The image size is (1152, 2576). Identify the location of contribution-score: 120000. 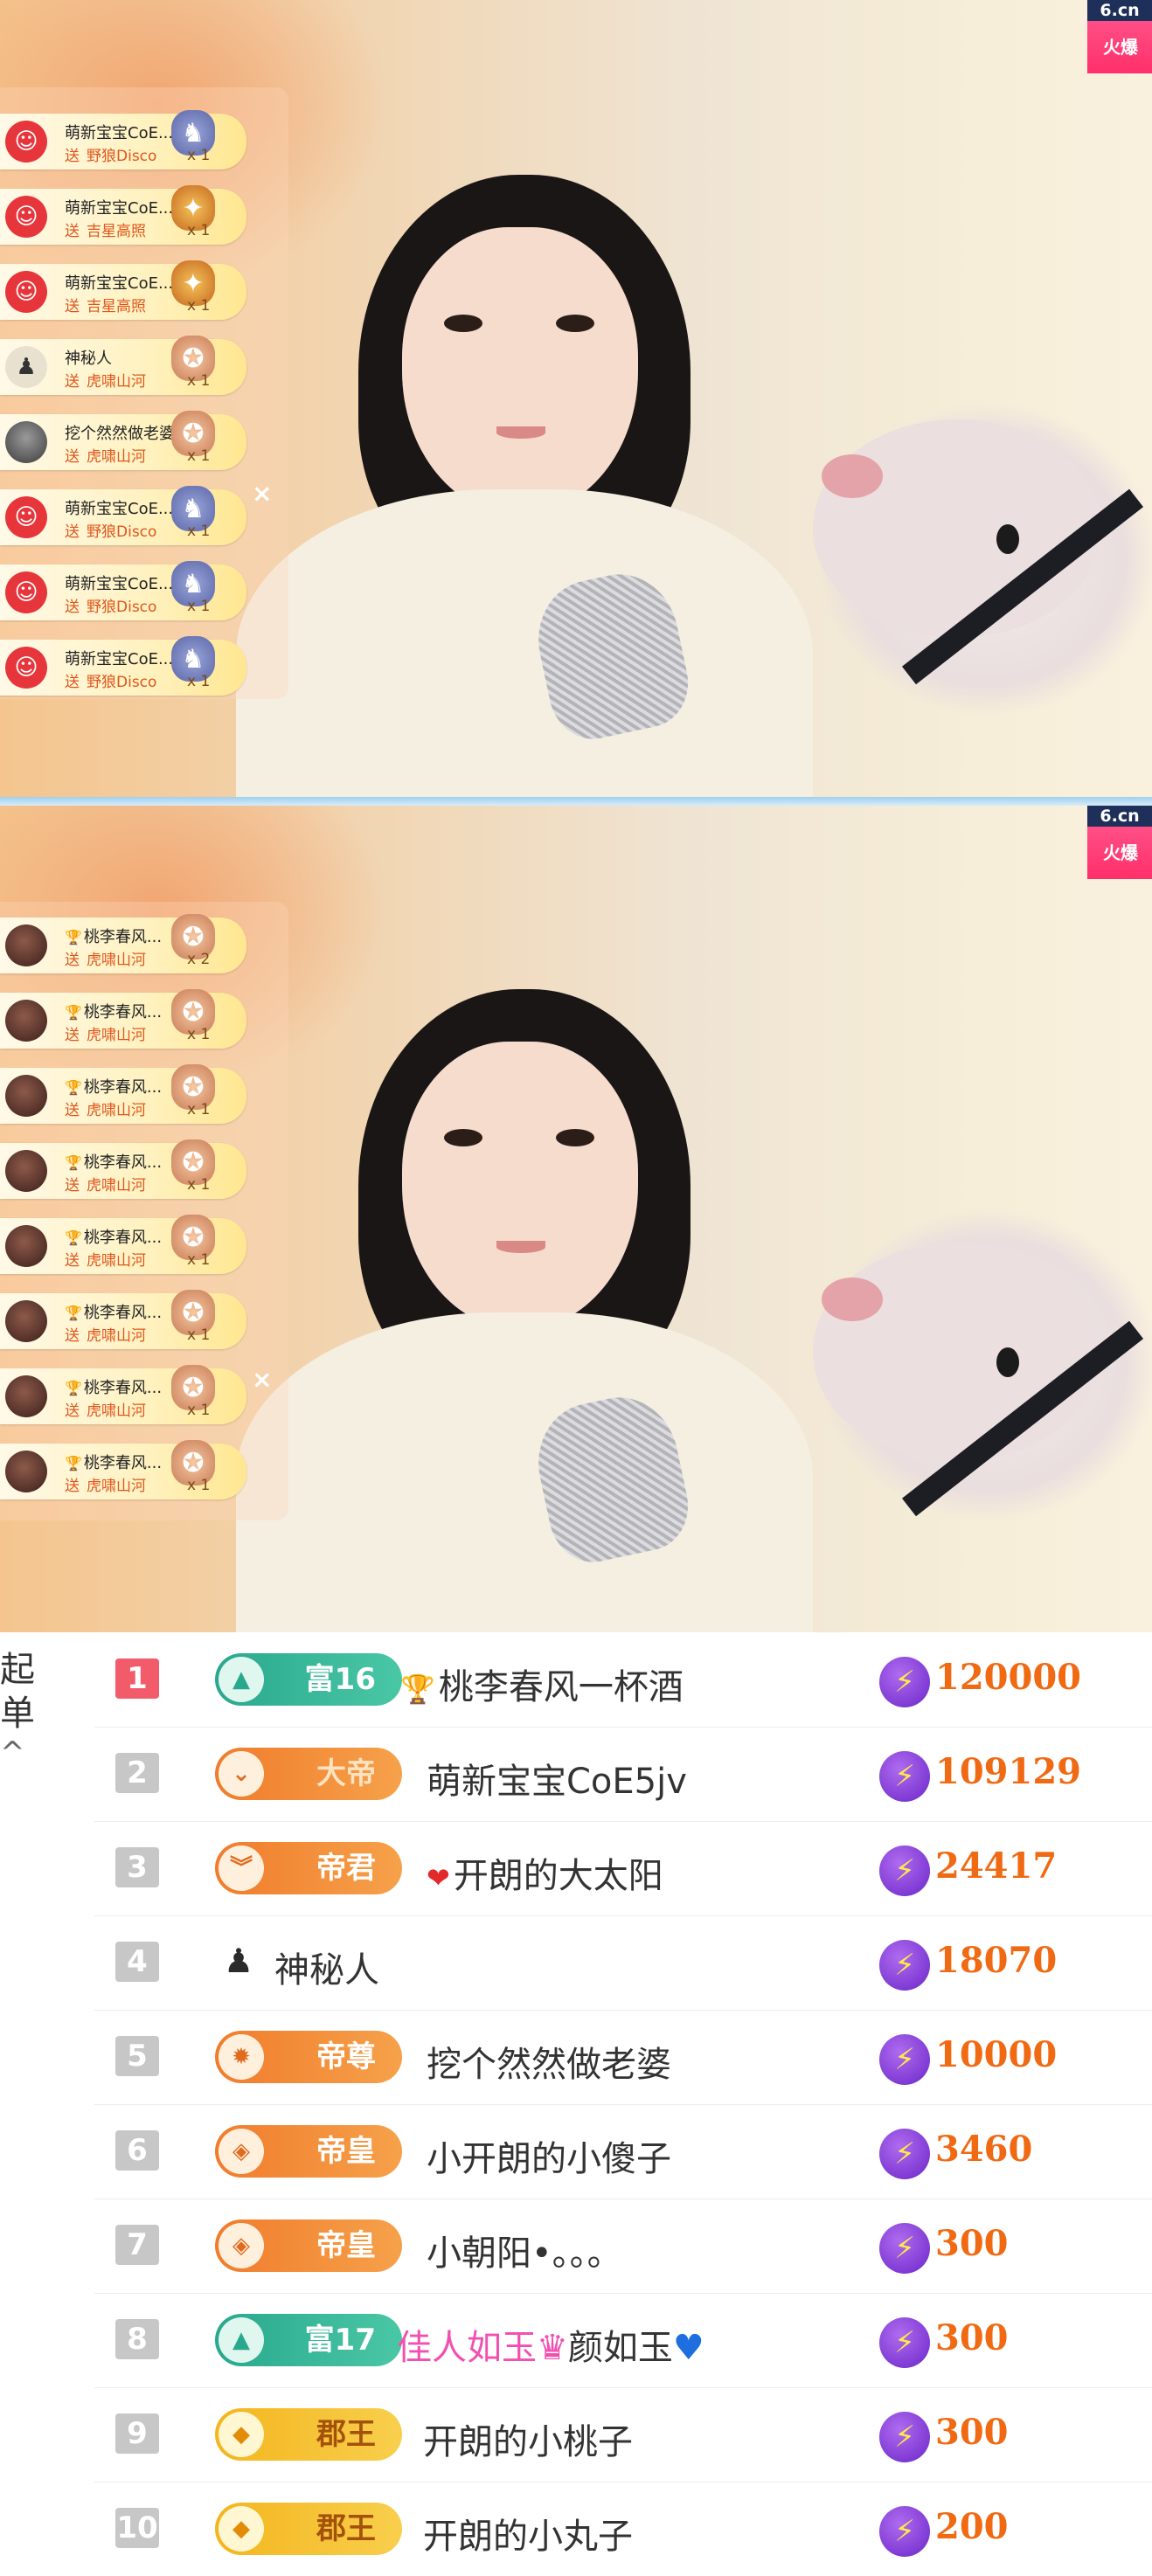
(1008, 1677).